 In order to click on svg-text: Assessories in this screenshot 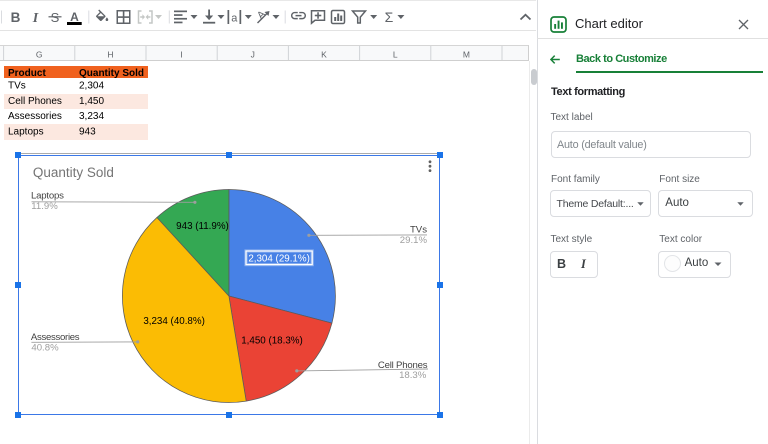, I will do `click(35, 116)`.